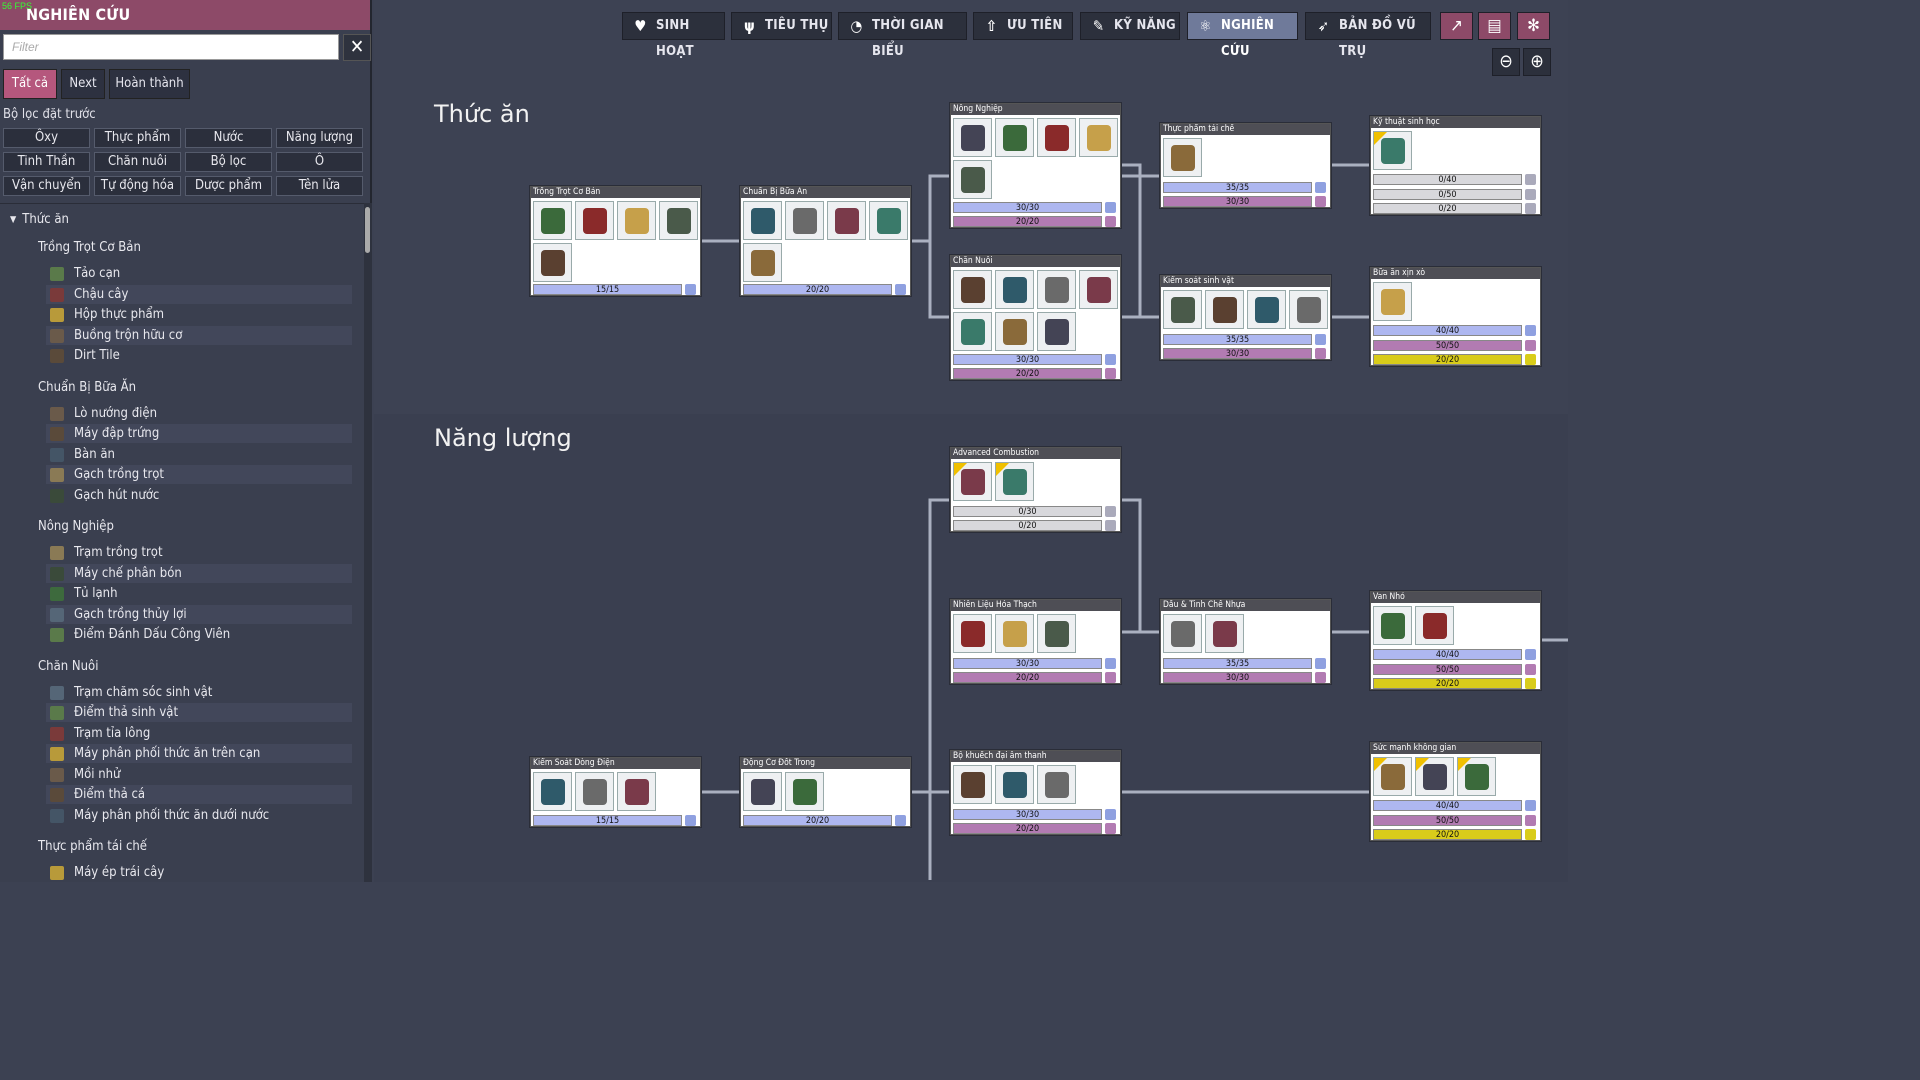 Image resolution: width=1920 pixels, height=1080 pixels. I want to click on tree-group-header: Trồng Trọt Cơ Bản, so click(89, 247).